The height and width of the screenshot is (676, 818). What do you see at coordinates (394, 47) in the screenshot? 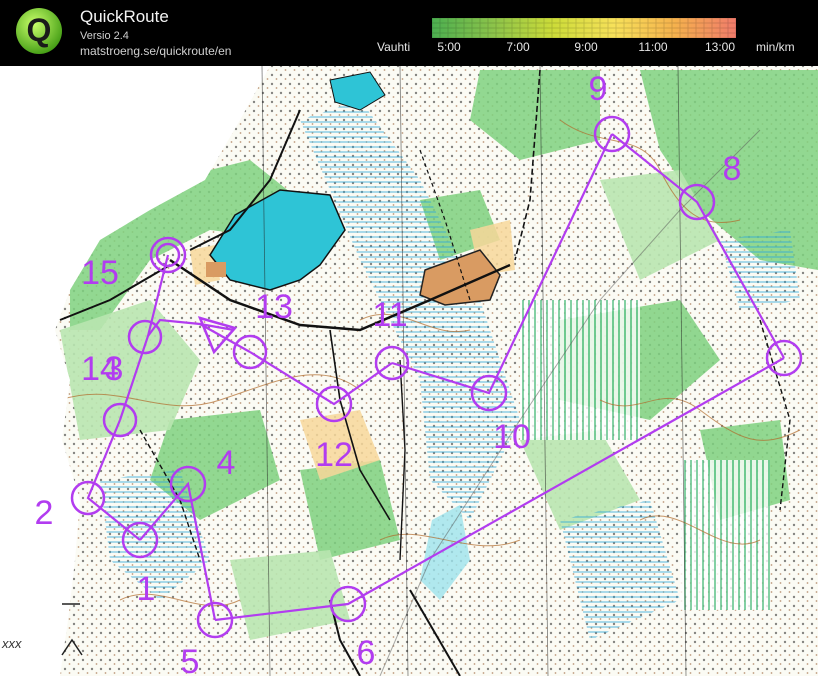
I see `pace-label: Vauhti` at bounding box center [394, 47].